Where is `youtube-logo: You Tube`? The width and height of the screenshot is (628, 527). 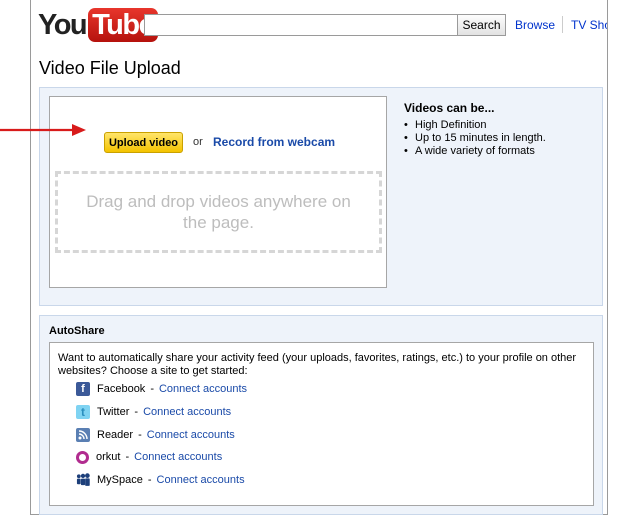
youtube-logo: You Tube is located at coordinates (98, 25).